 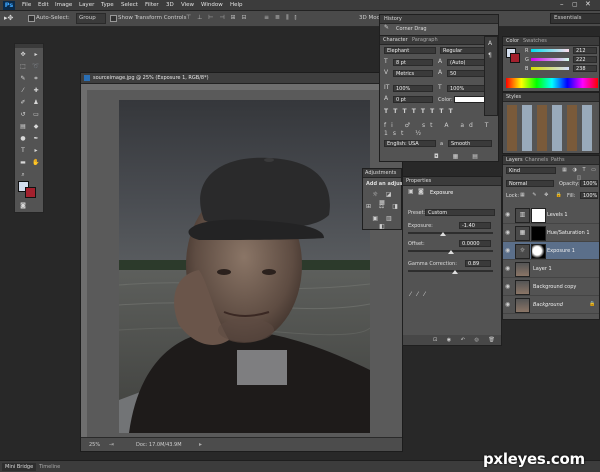 I want to click on eyedropper-tool-icon: ⁄, so click(x=23, y=90).